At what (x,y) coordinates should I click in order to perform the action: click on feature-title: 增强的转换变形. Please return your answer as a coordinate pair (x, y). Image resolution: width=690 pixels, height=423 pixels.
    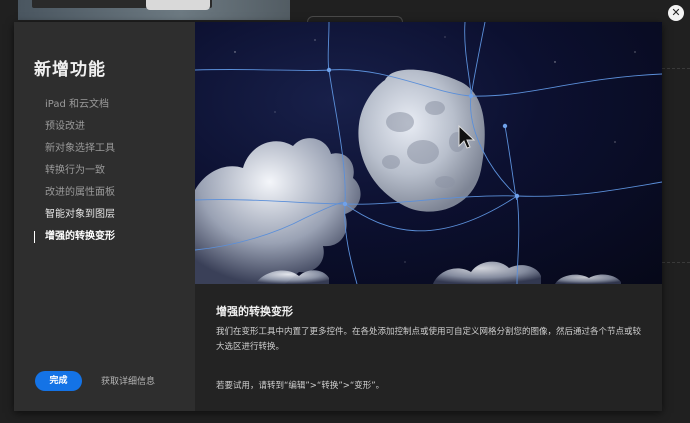
    Looking at the image, I should click on (254, 311).